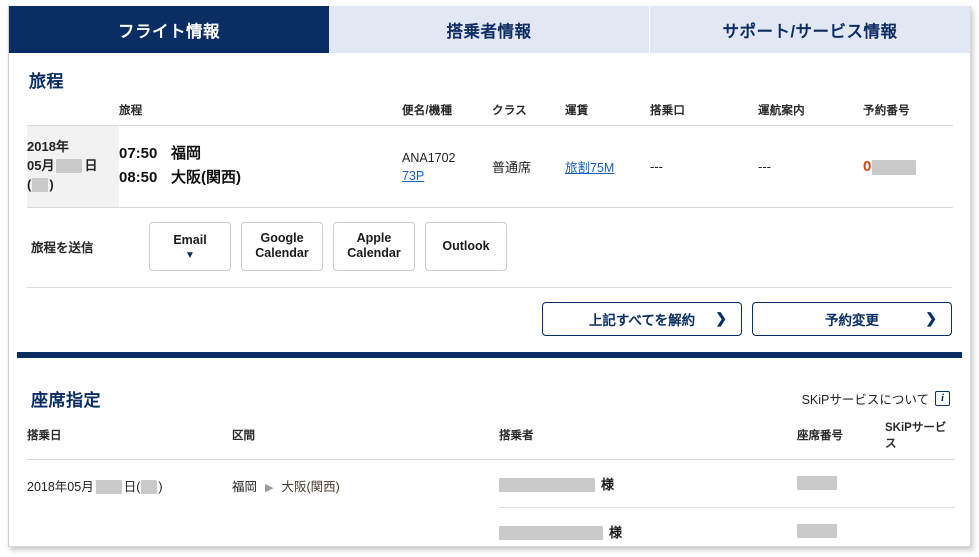 The height and width of the screenshot is (557, 979). Describe the element at coordinates (91, 165) in the screenshot. I see `itinerary-date-day-suffix: 日` at that location.